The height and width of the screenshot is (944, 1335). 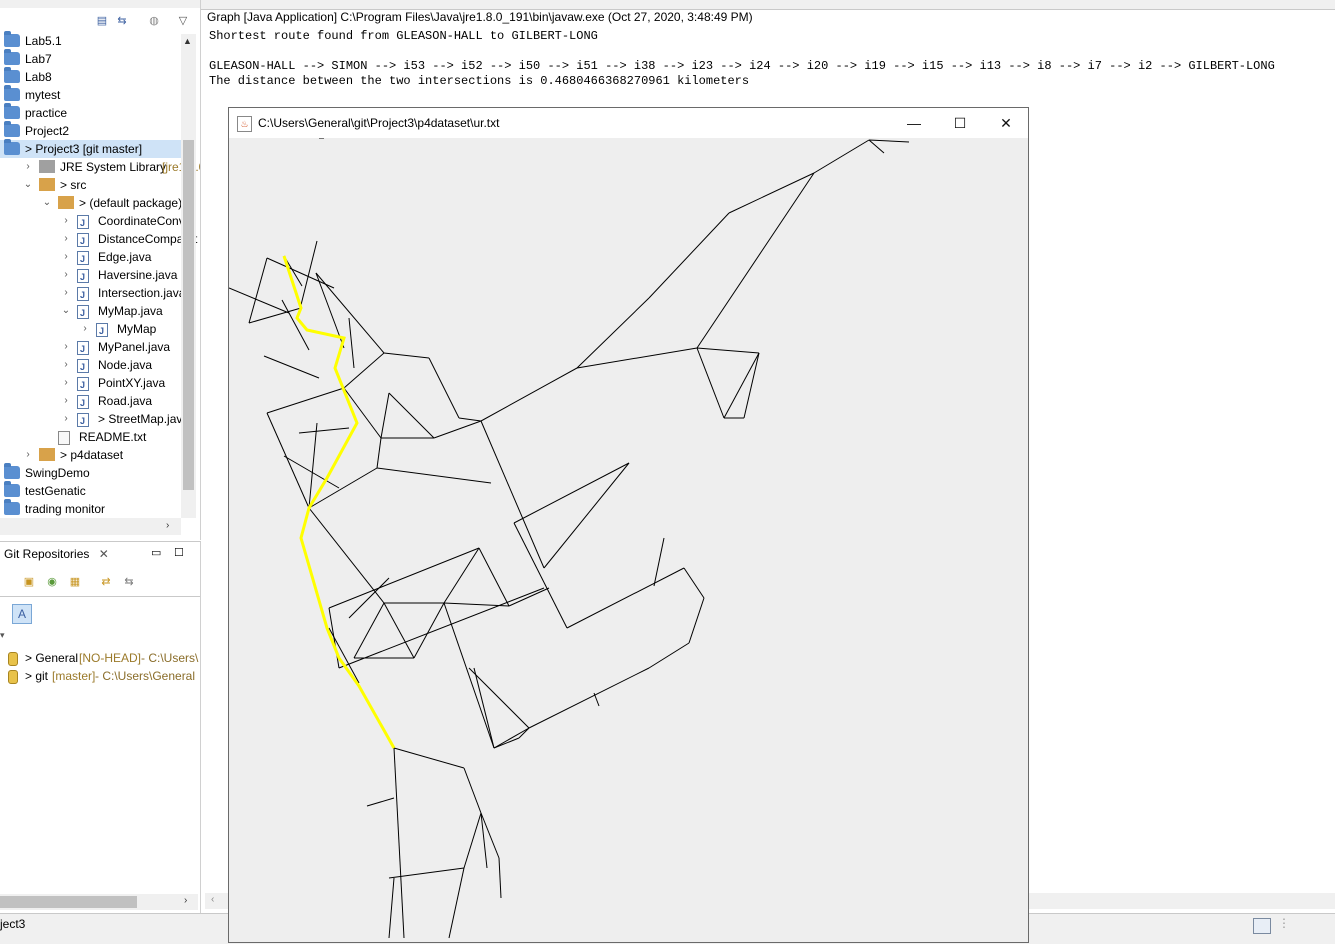 I want to click on add-repository-icon: ▣, so click(x=29, y=582).